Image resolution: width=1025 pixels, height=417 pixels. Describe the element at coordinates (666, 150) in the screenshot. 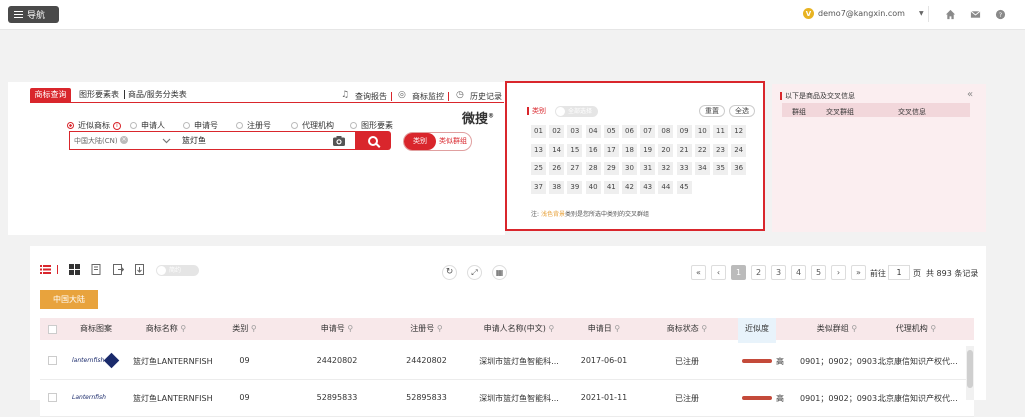

I see `class-number: 20` at that location.